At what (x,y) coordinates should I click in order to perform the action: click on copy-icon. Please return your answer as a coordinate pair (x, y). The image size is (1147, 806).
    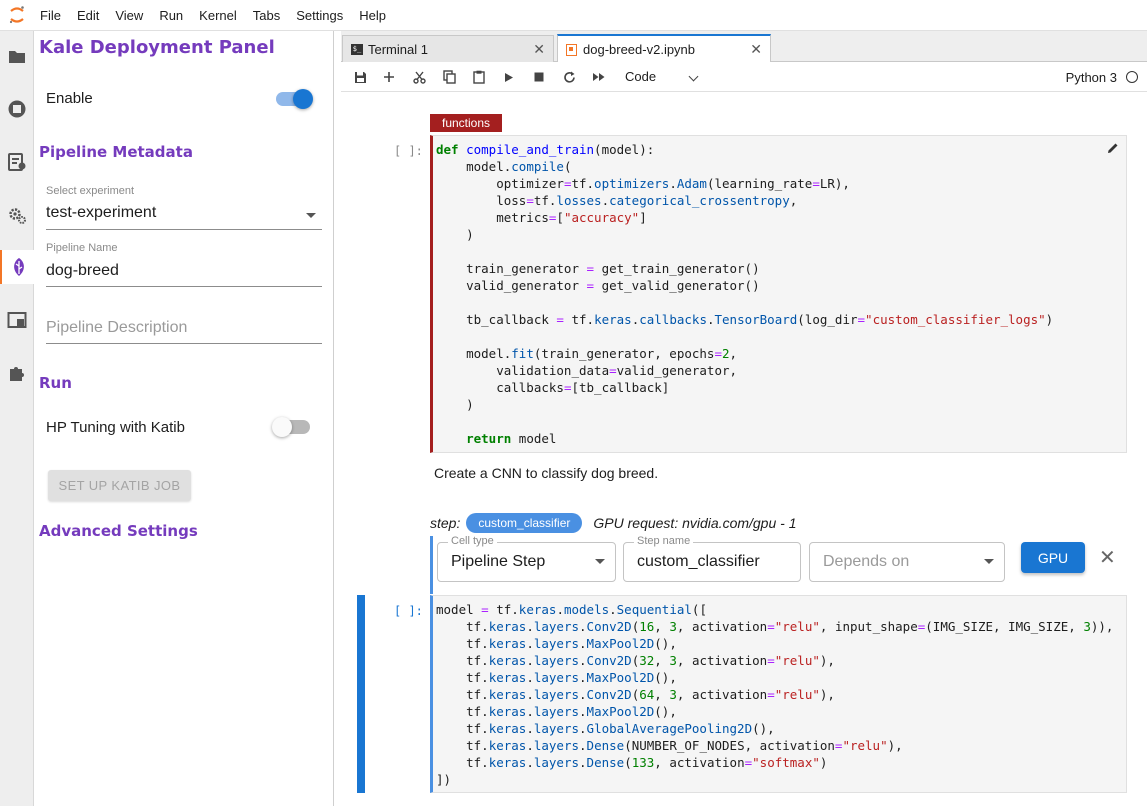
    Looking at the image, I should click on (449, 77).